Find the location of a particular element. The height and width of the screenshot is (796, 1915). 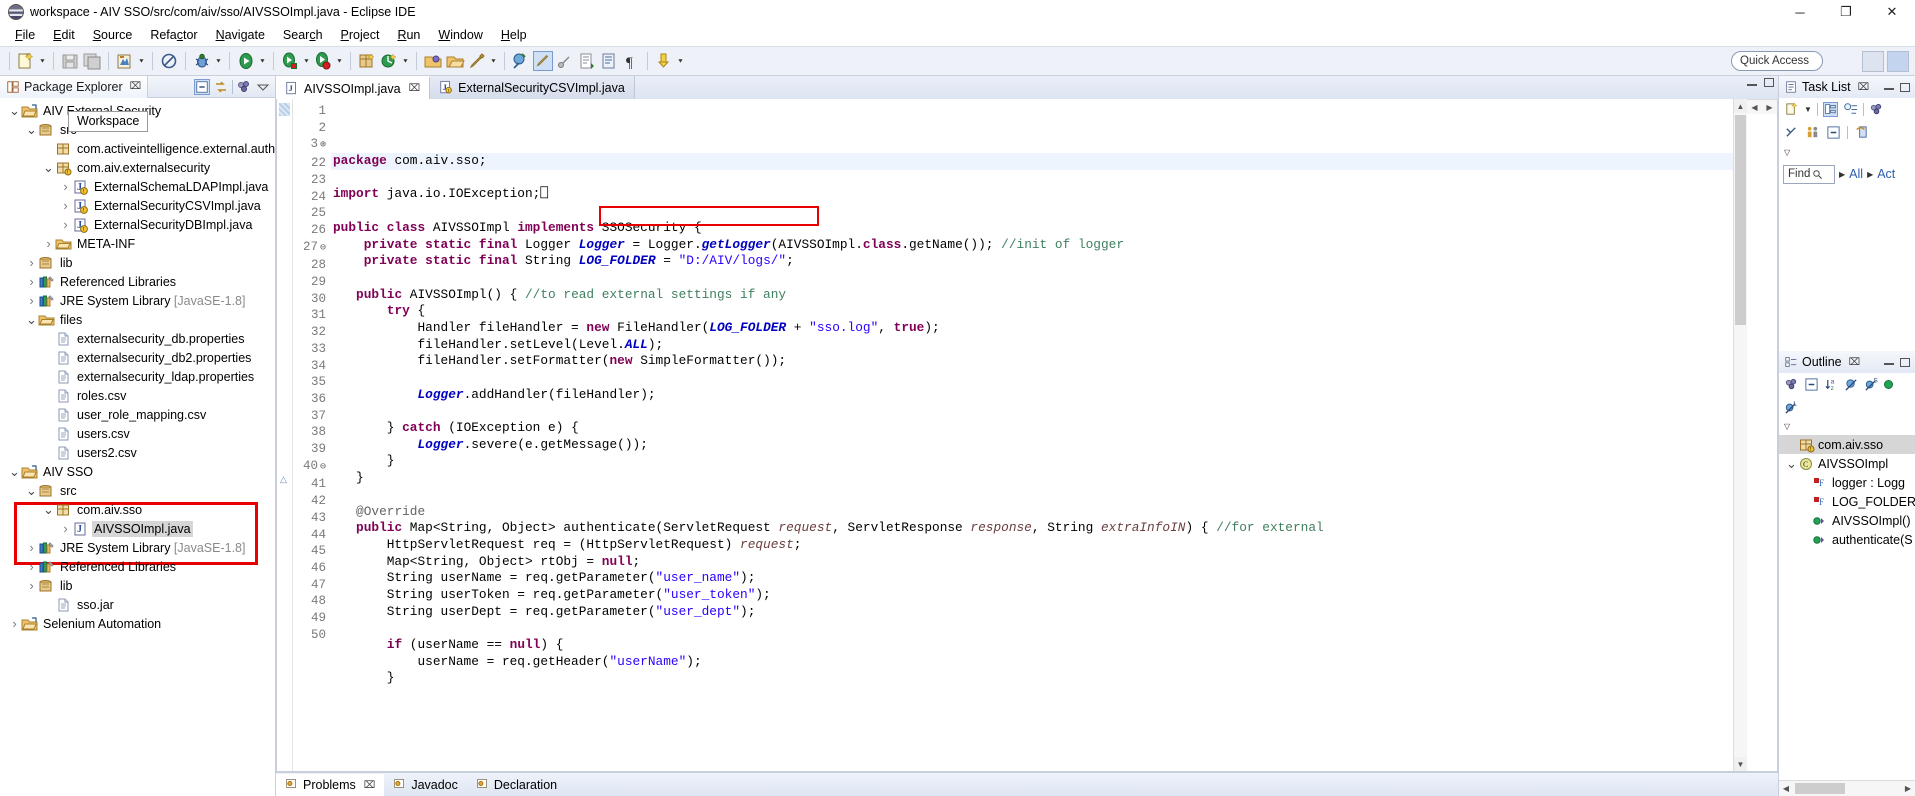

task-view-menu-icon: ▽ is located at coordinates (1787, 152).